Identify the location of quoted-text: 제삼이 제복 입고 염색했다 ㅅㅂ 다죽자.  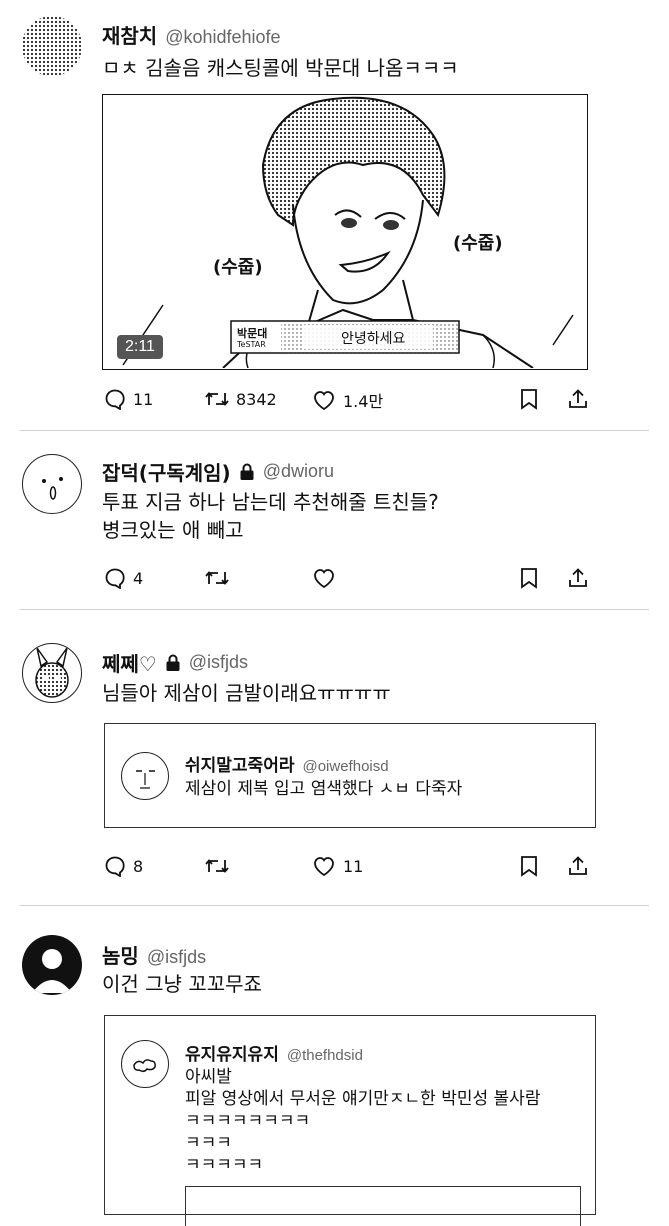
(324, 789).